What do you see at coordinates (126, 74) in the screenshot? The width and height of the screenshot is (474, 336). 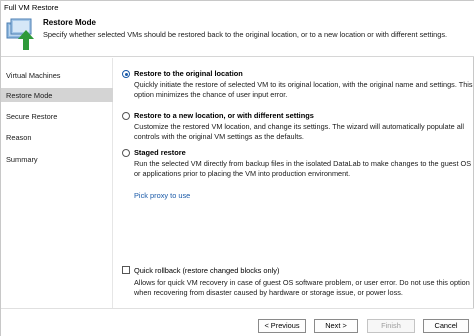 I see `original-location-radio` at bounding box center [126, 74].